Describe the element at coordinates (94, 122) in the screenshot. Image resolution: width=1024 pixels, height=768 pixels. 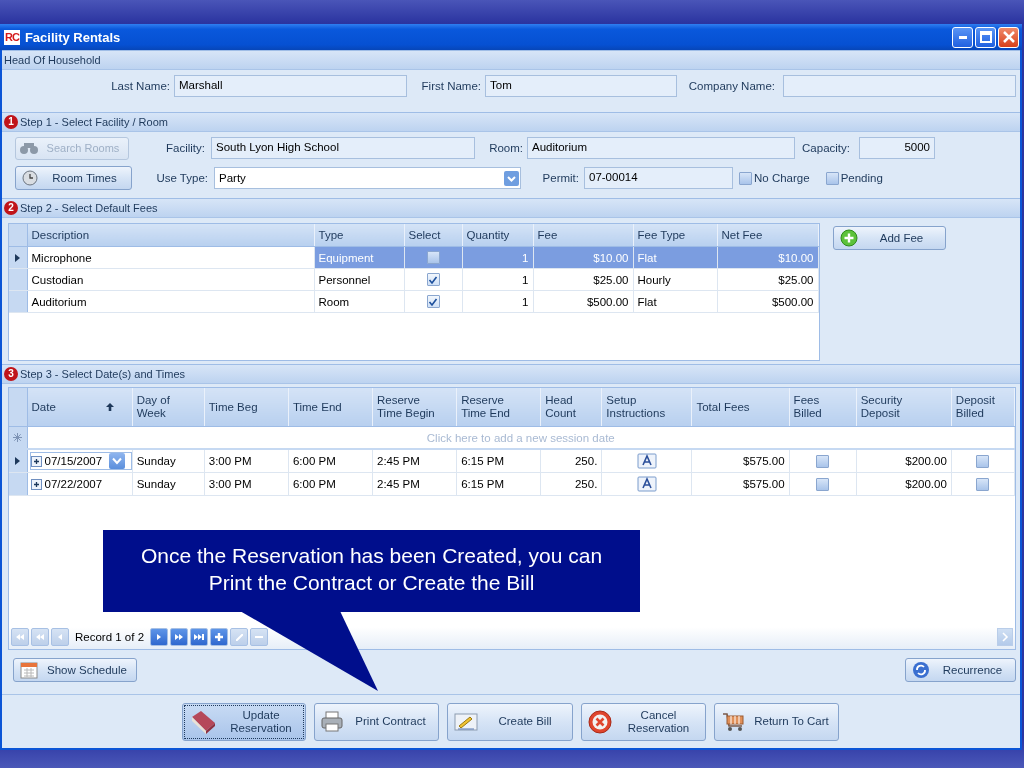
I see `section-title: Step 1 - Select Facility / Room` at that location.